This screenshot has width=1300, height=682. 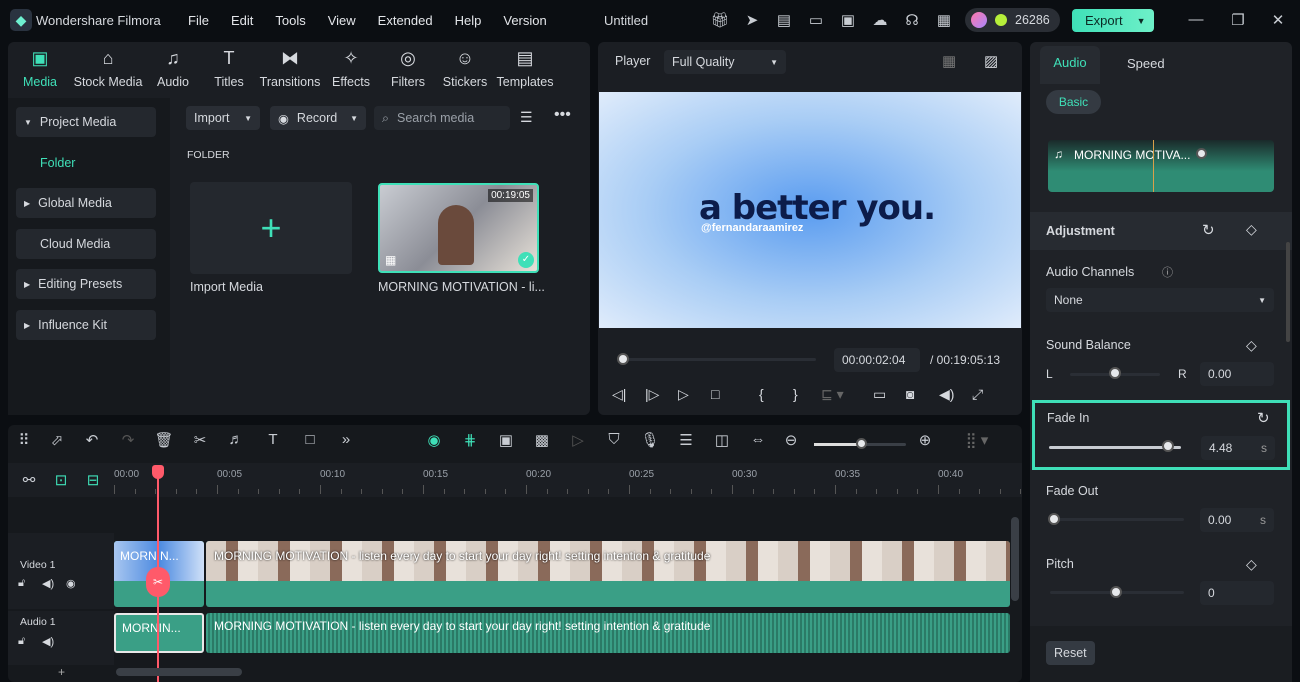 I want to click on microphone-icon: 🎙︎, so click(x=650, y=440).